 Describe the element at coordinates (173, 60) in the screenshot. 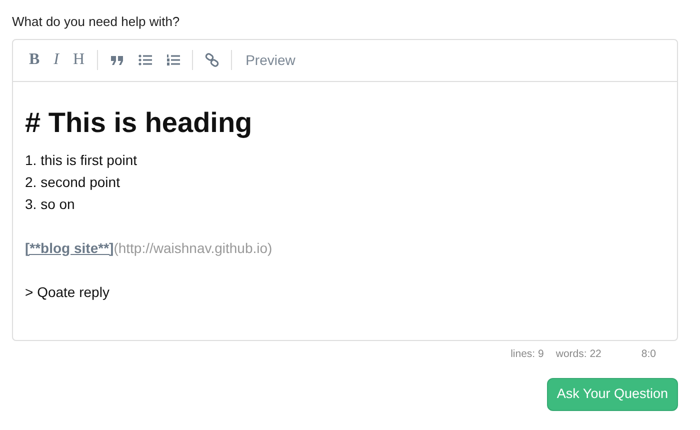

I see `numbered-list-icon` at that location.